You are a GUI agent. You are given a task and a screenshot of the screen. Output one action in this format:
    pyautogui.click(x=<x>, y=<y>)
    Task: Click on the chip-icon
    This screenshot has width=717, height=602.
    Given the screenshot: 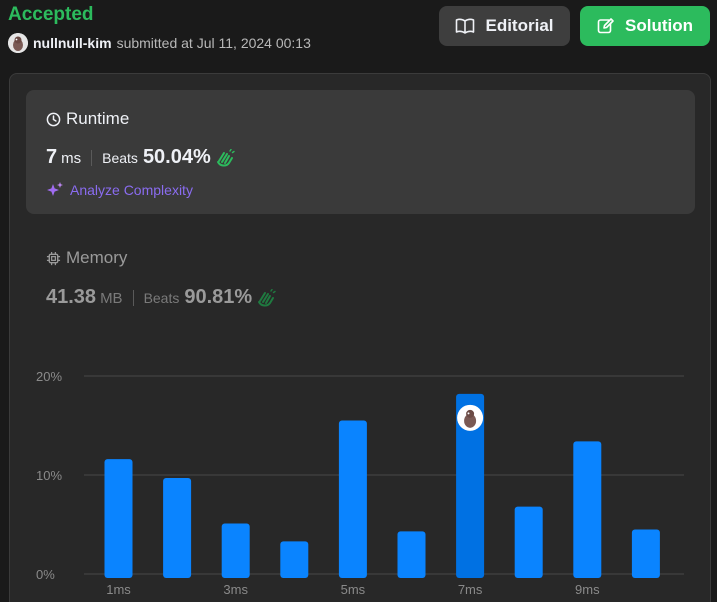 What is the action you would take?
    pyautogui.click(x=53, y=258)
    